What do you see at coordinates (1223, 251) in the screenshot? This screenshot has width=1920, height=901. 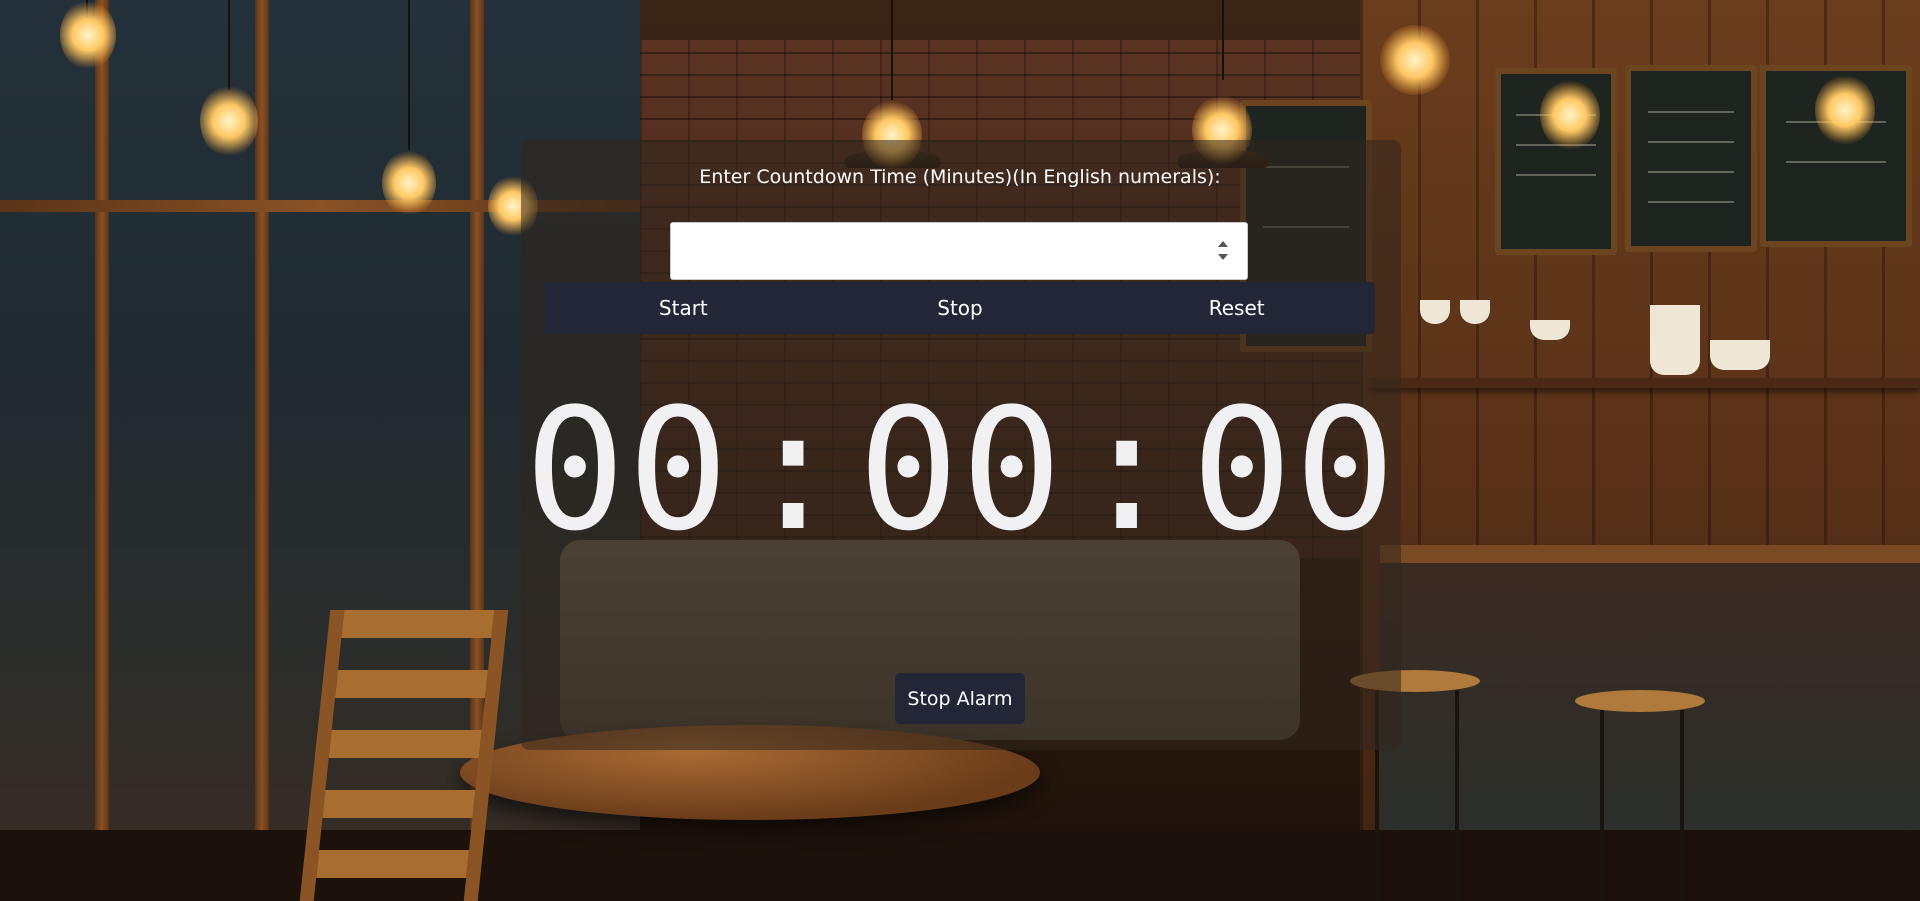 I see `number-spinner` at bounding box center [1223, 251].